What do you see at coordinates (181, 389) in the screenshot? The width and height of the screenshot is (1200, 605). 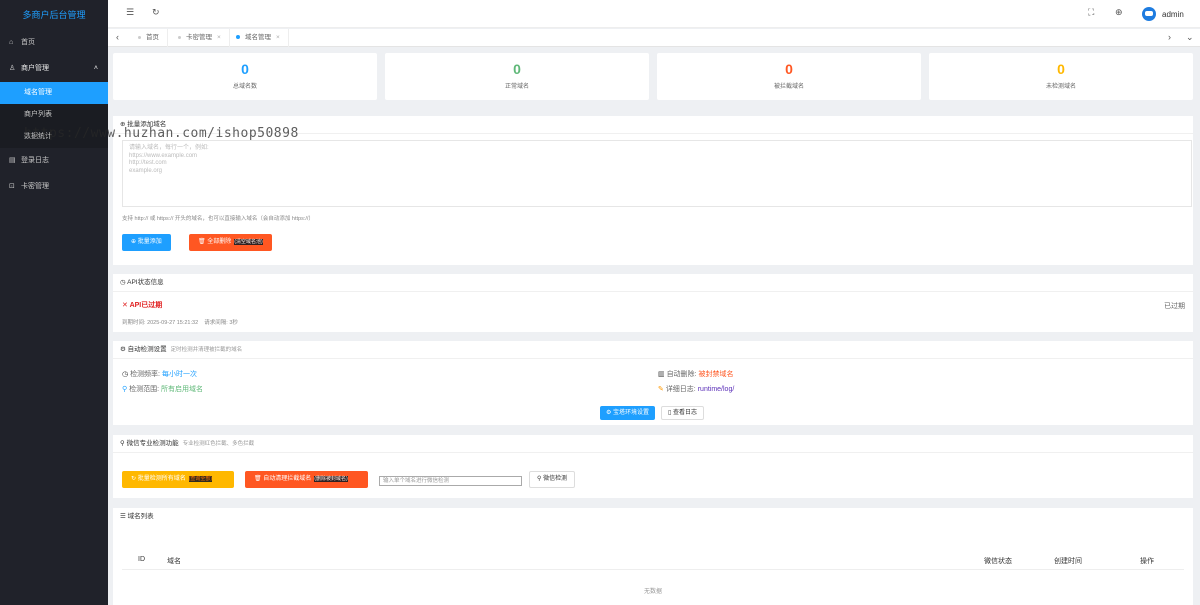 I see `range-value: 所有启用域名` at bounding box center [181, 389].